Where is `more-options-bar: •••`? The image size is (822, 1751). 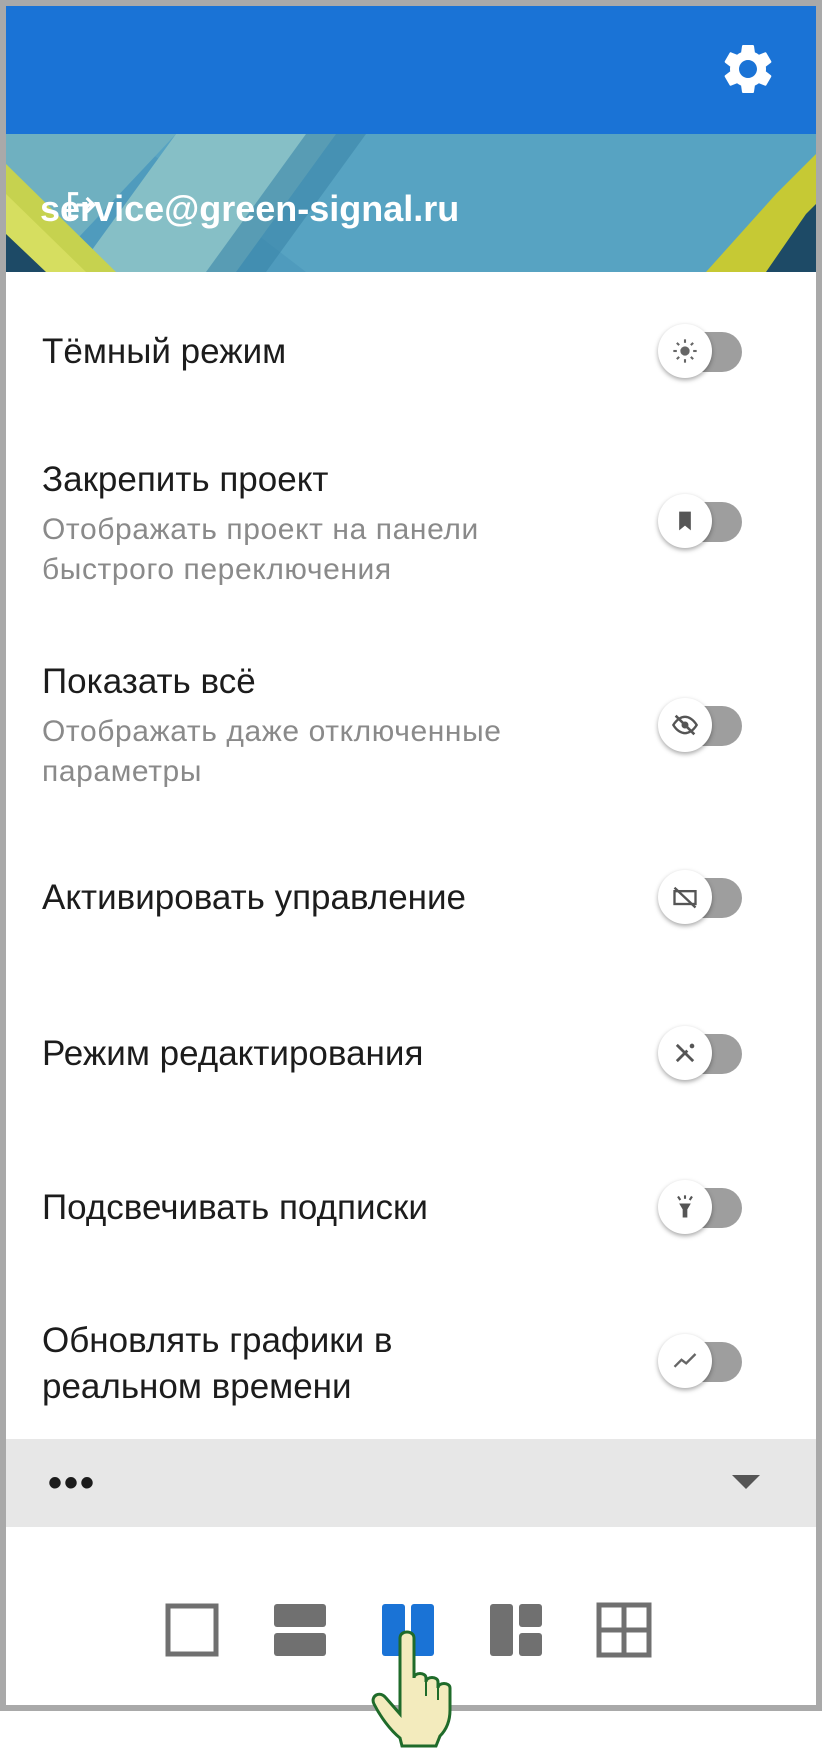
more-options-bar: ••• is located at coordinates (411, 1483).